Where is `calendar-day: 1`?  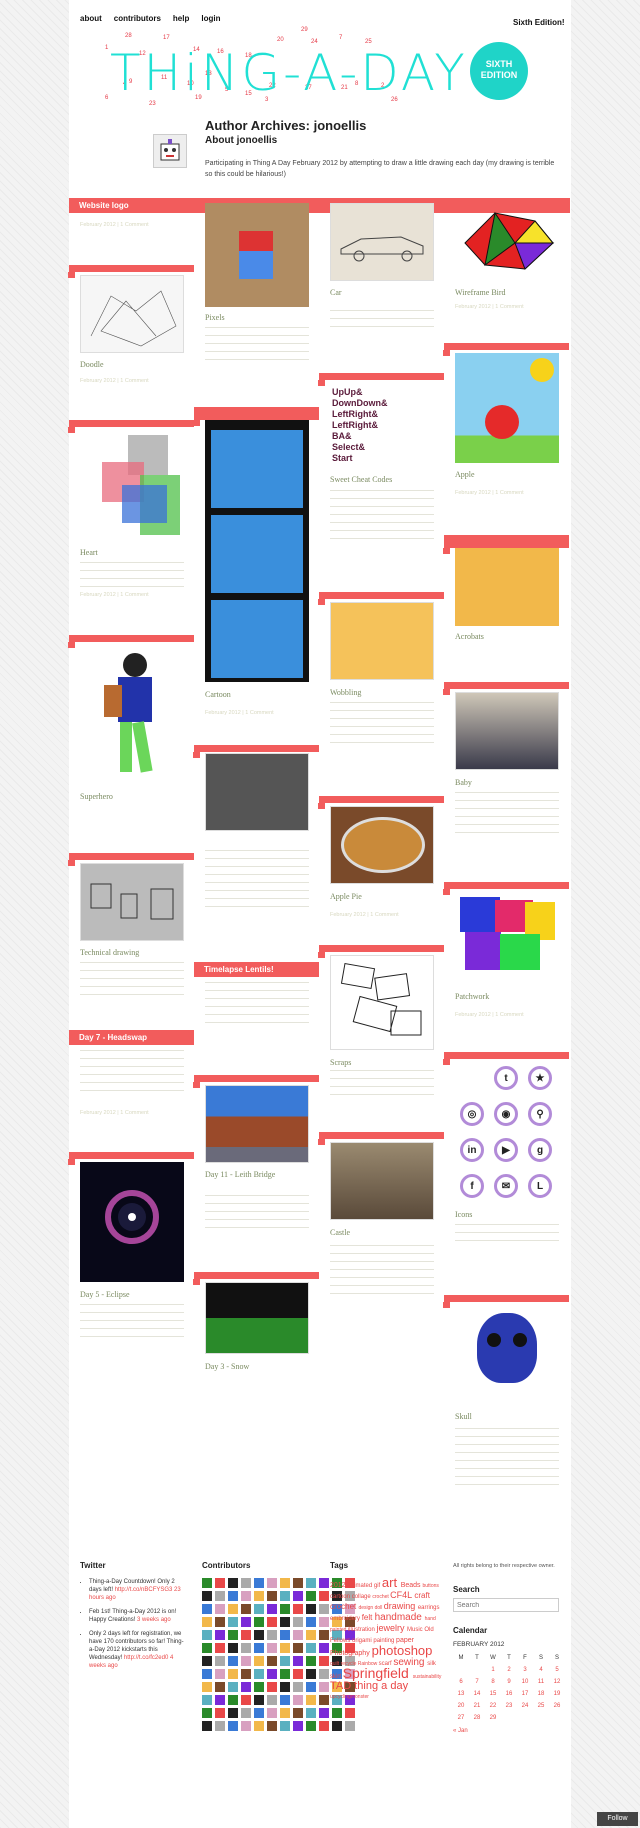
calendar-day: 1 is located at coordinates (493, 1670).